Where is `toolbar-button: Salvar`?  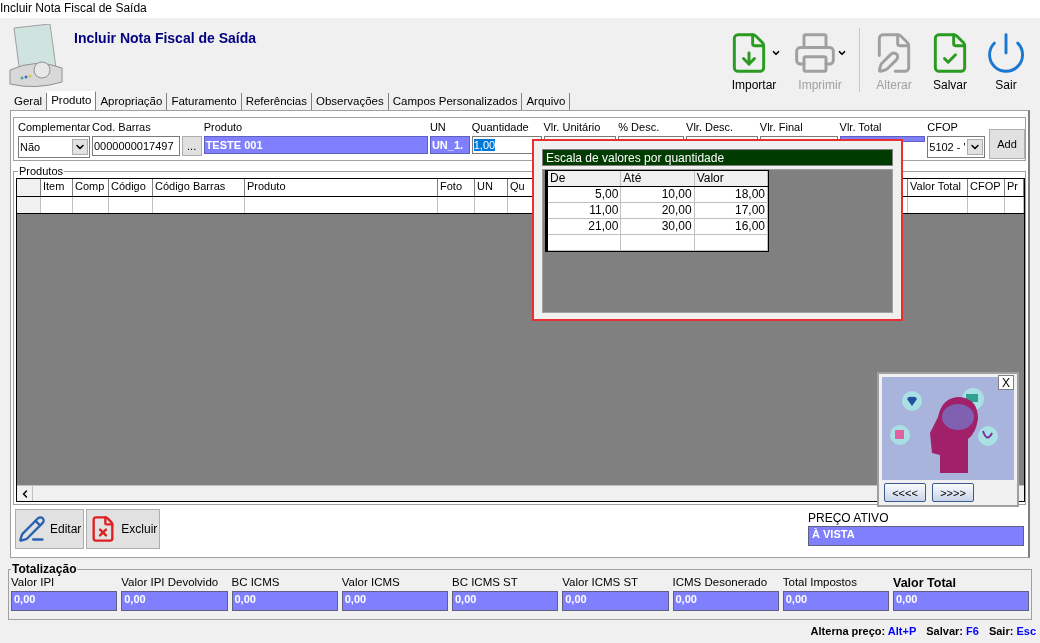 toolbar-button: Salvar is located at coordinates (950, 60).